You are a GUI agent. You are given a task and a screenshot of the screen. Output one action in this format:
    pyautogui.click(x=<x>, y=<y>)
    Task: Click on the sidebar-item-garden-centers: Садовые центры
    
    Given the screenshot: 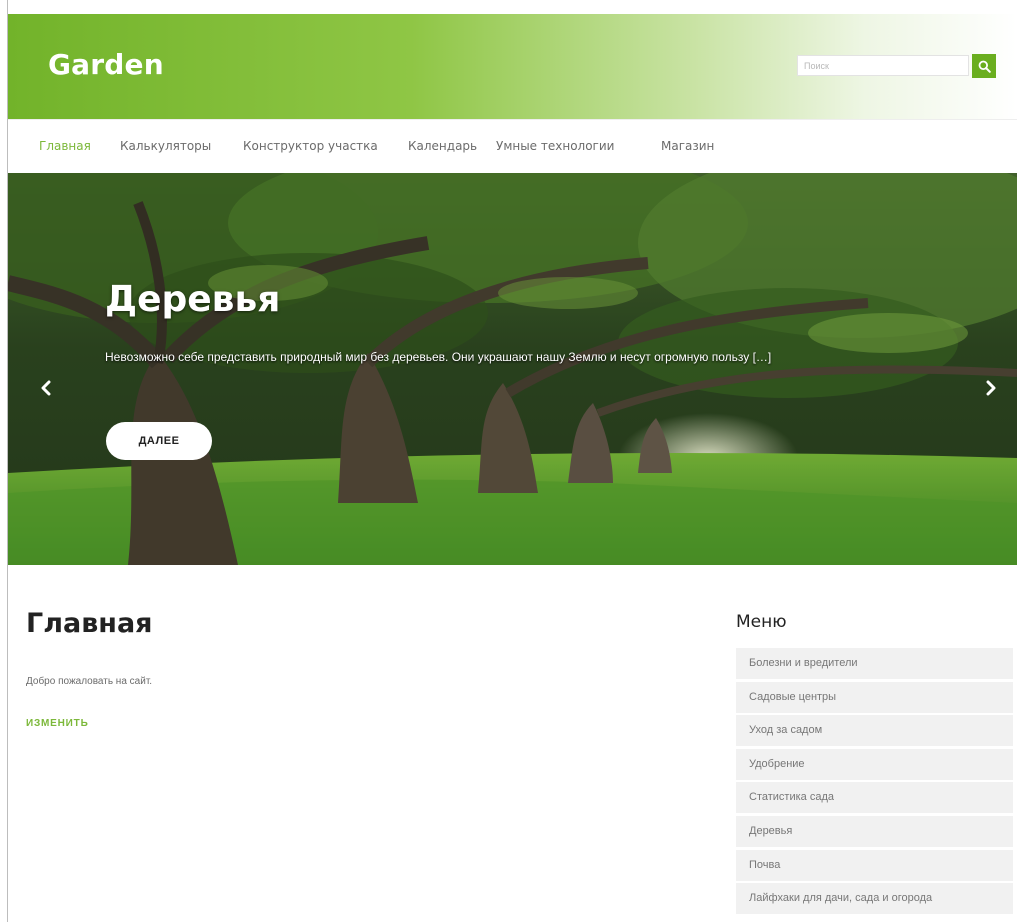 What is the action you would take?
    pyautogui.click(x=874, y=697)
    